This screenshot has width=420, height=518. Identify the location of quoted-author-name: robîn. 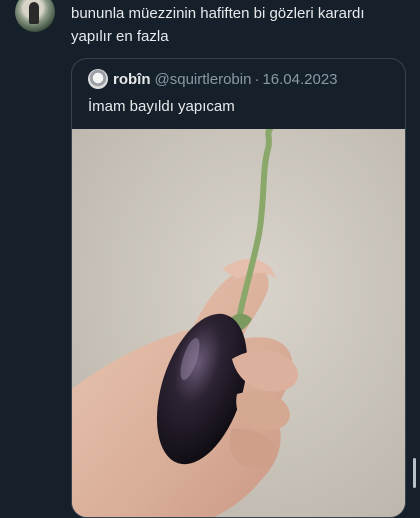
(132, 79).